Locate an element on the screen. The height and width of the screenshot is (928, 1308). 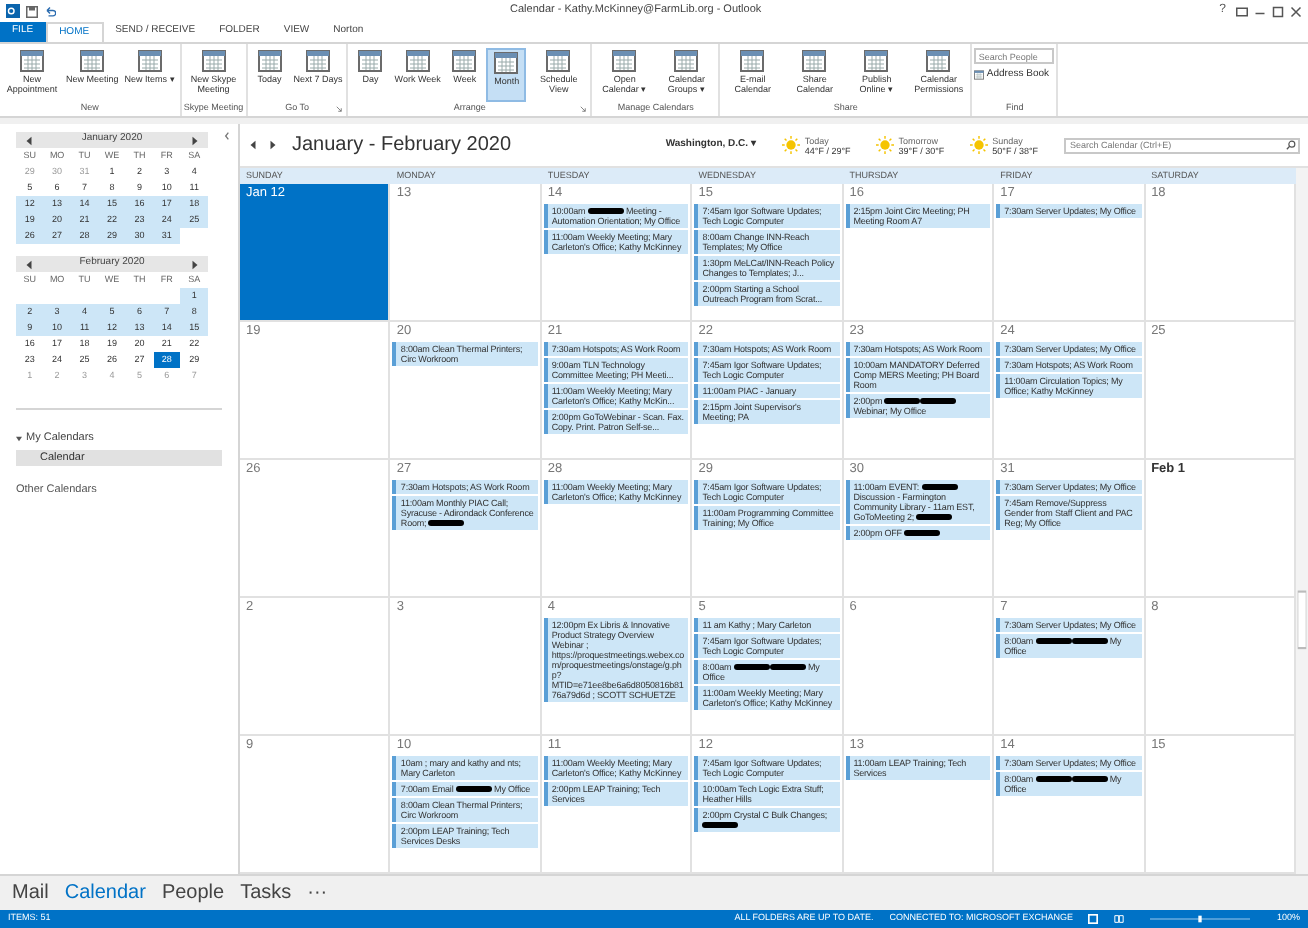
previous-icon is located at coordinates (253, 145).